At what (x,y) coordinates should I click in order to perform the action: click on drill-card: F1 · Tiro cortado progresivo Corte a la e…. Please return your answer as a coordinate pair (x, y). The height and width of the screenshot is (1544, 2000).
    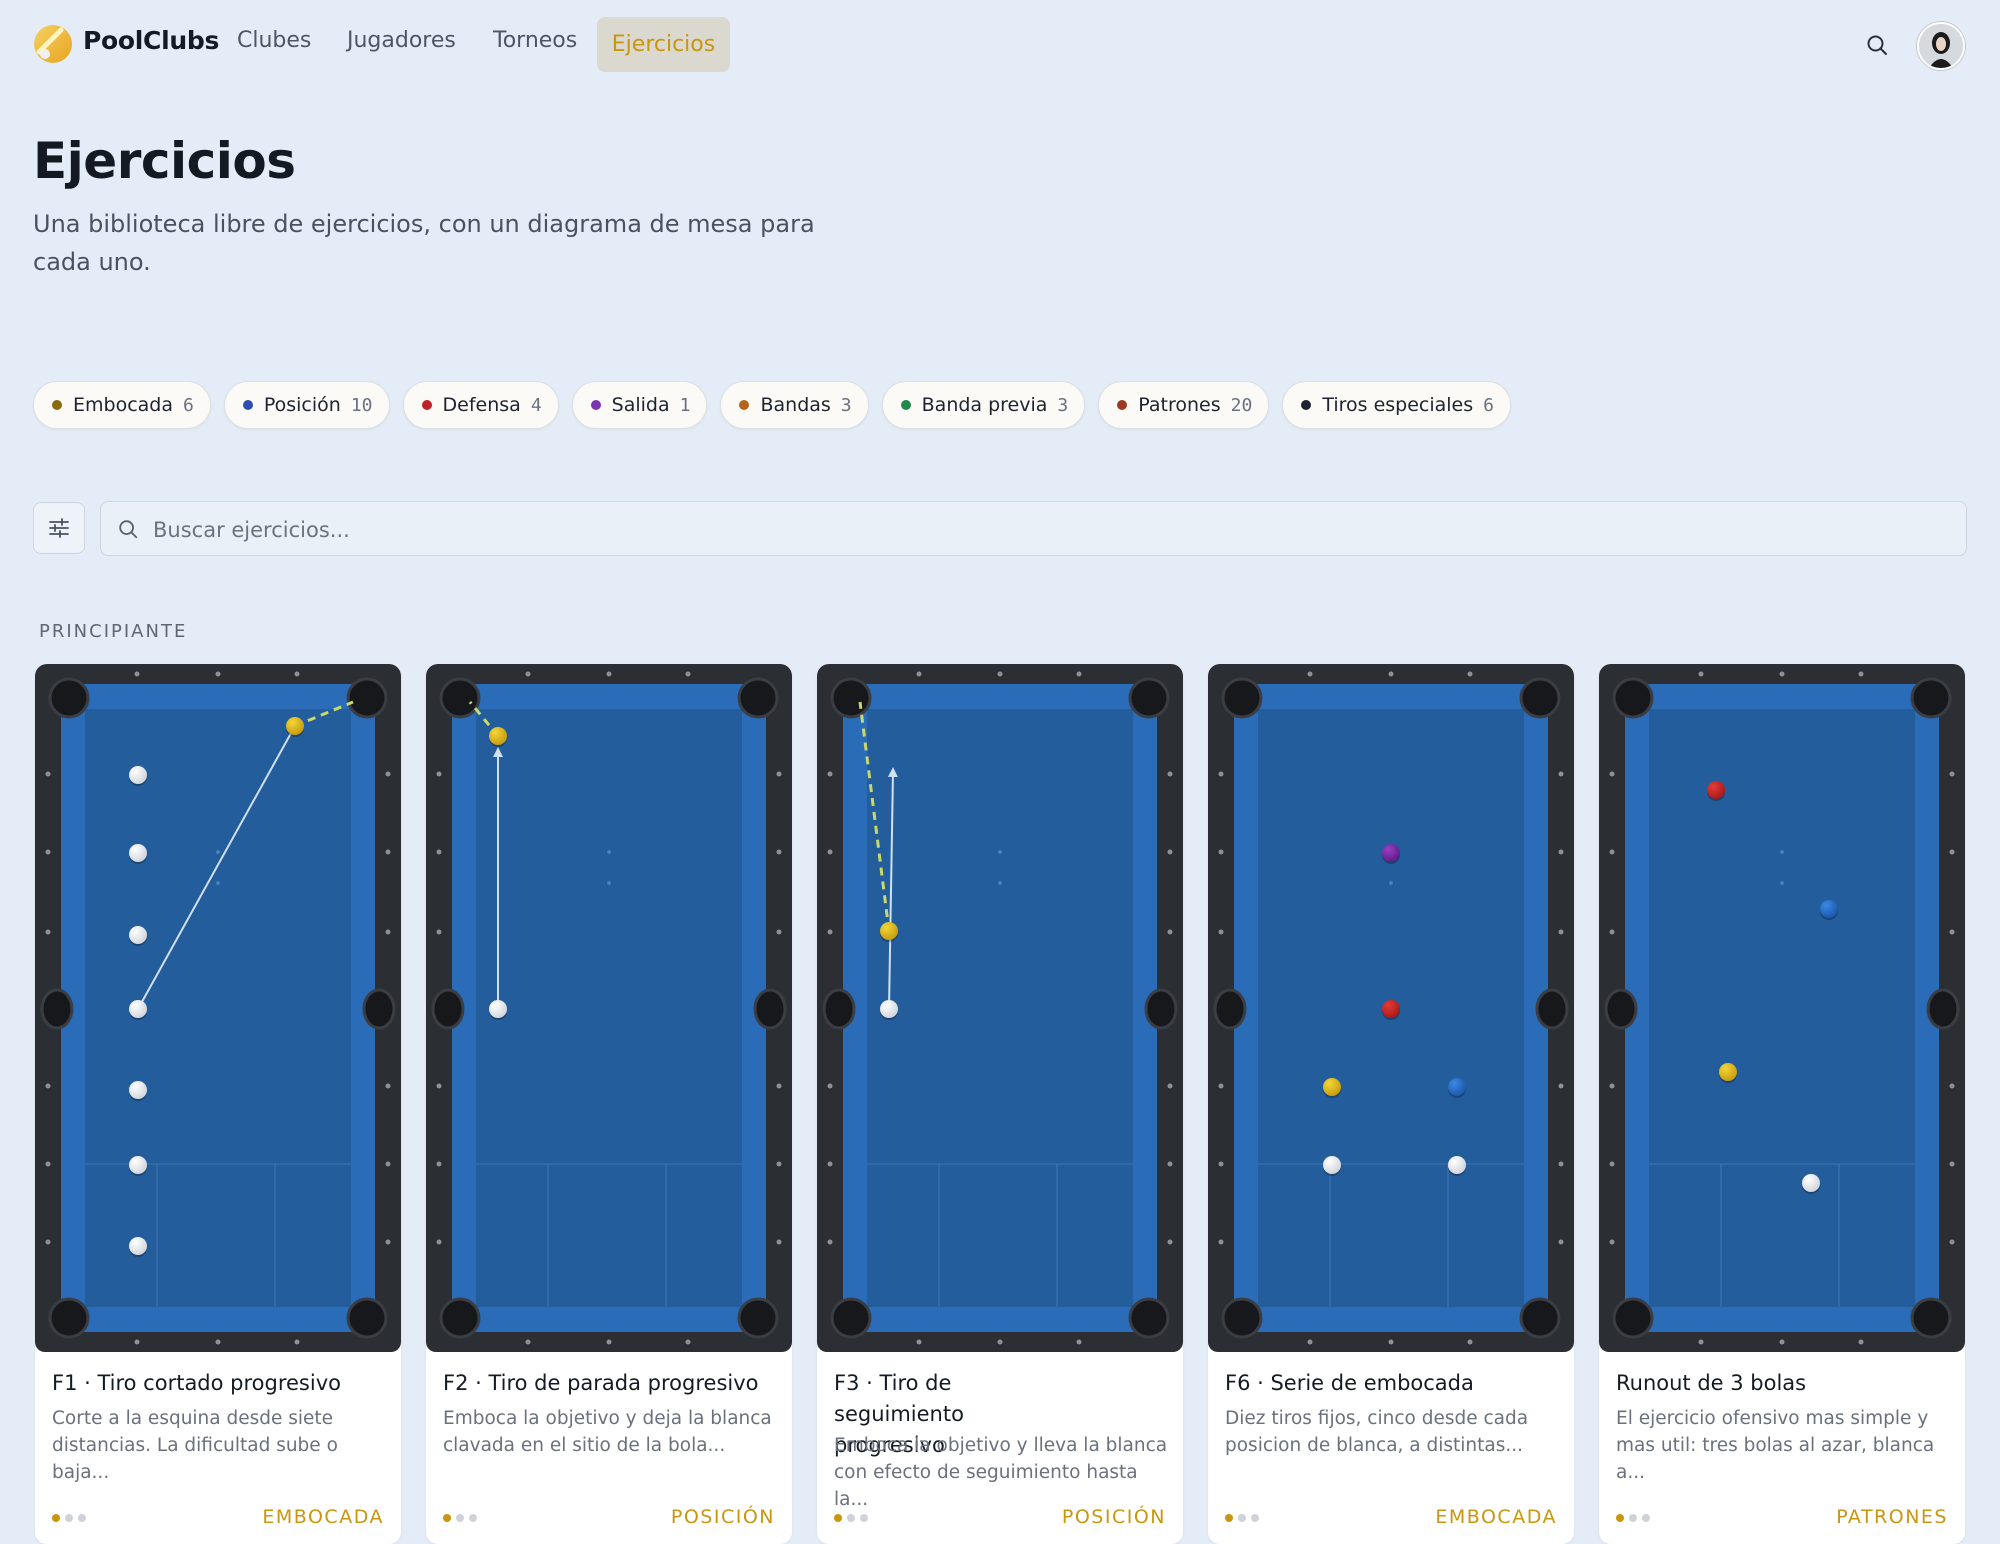
    Looking at the image, I should click on (218, 1104).